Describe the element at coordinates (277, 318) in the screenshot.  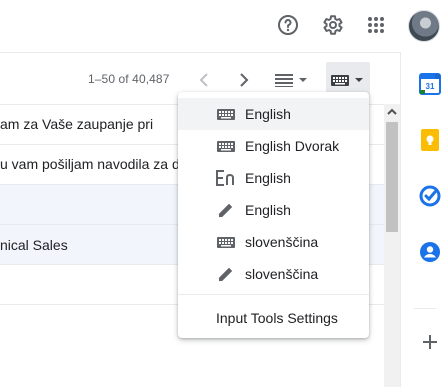
I see `input-tools-settings-link: Input Tools Settings` at that location.